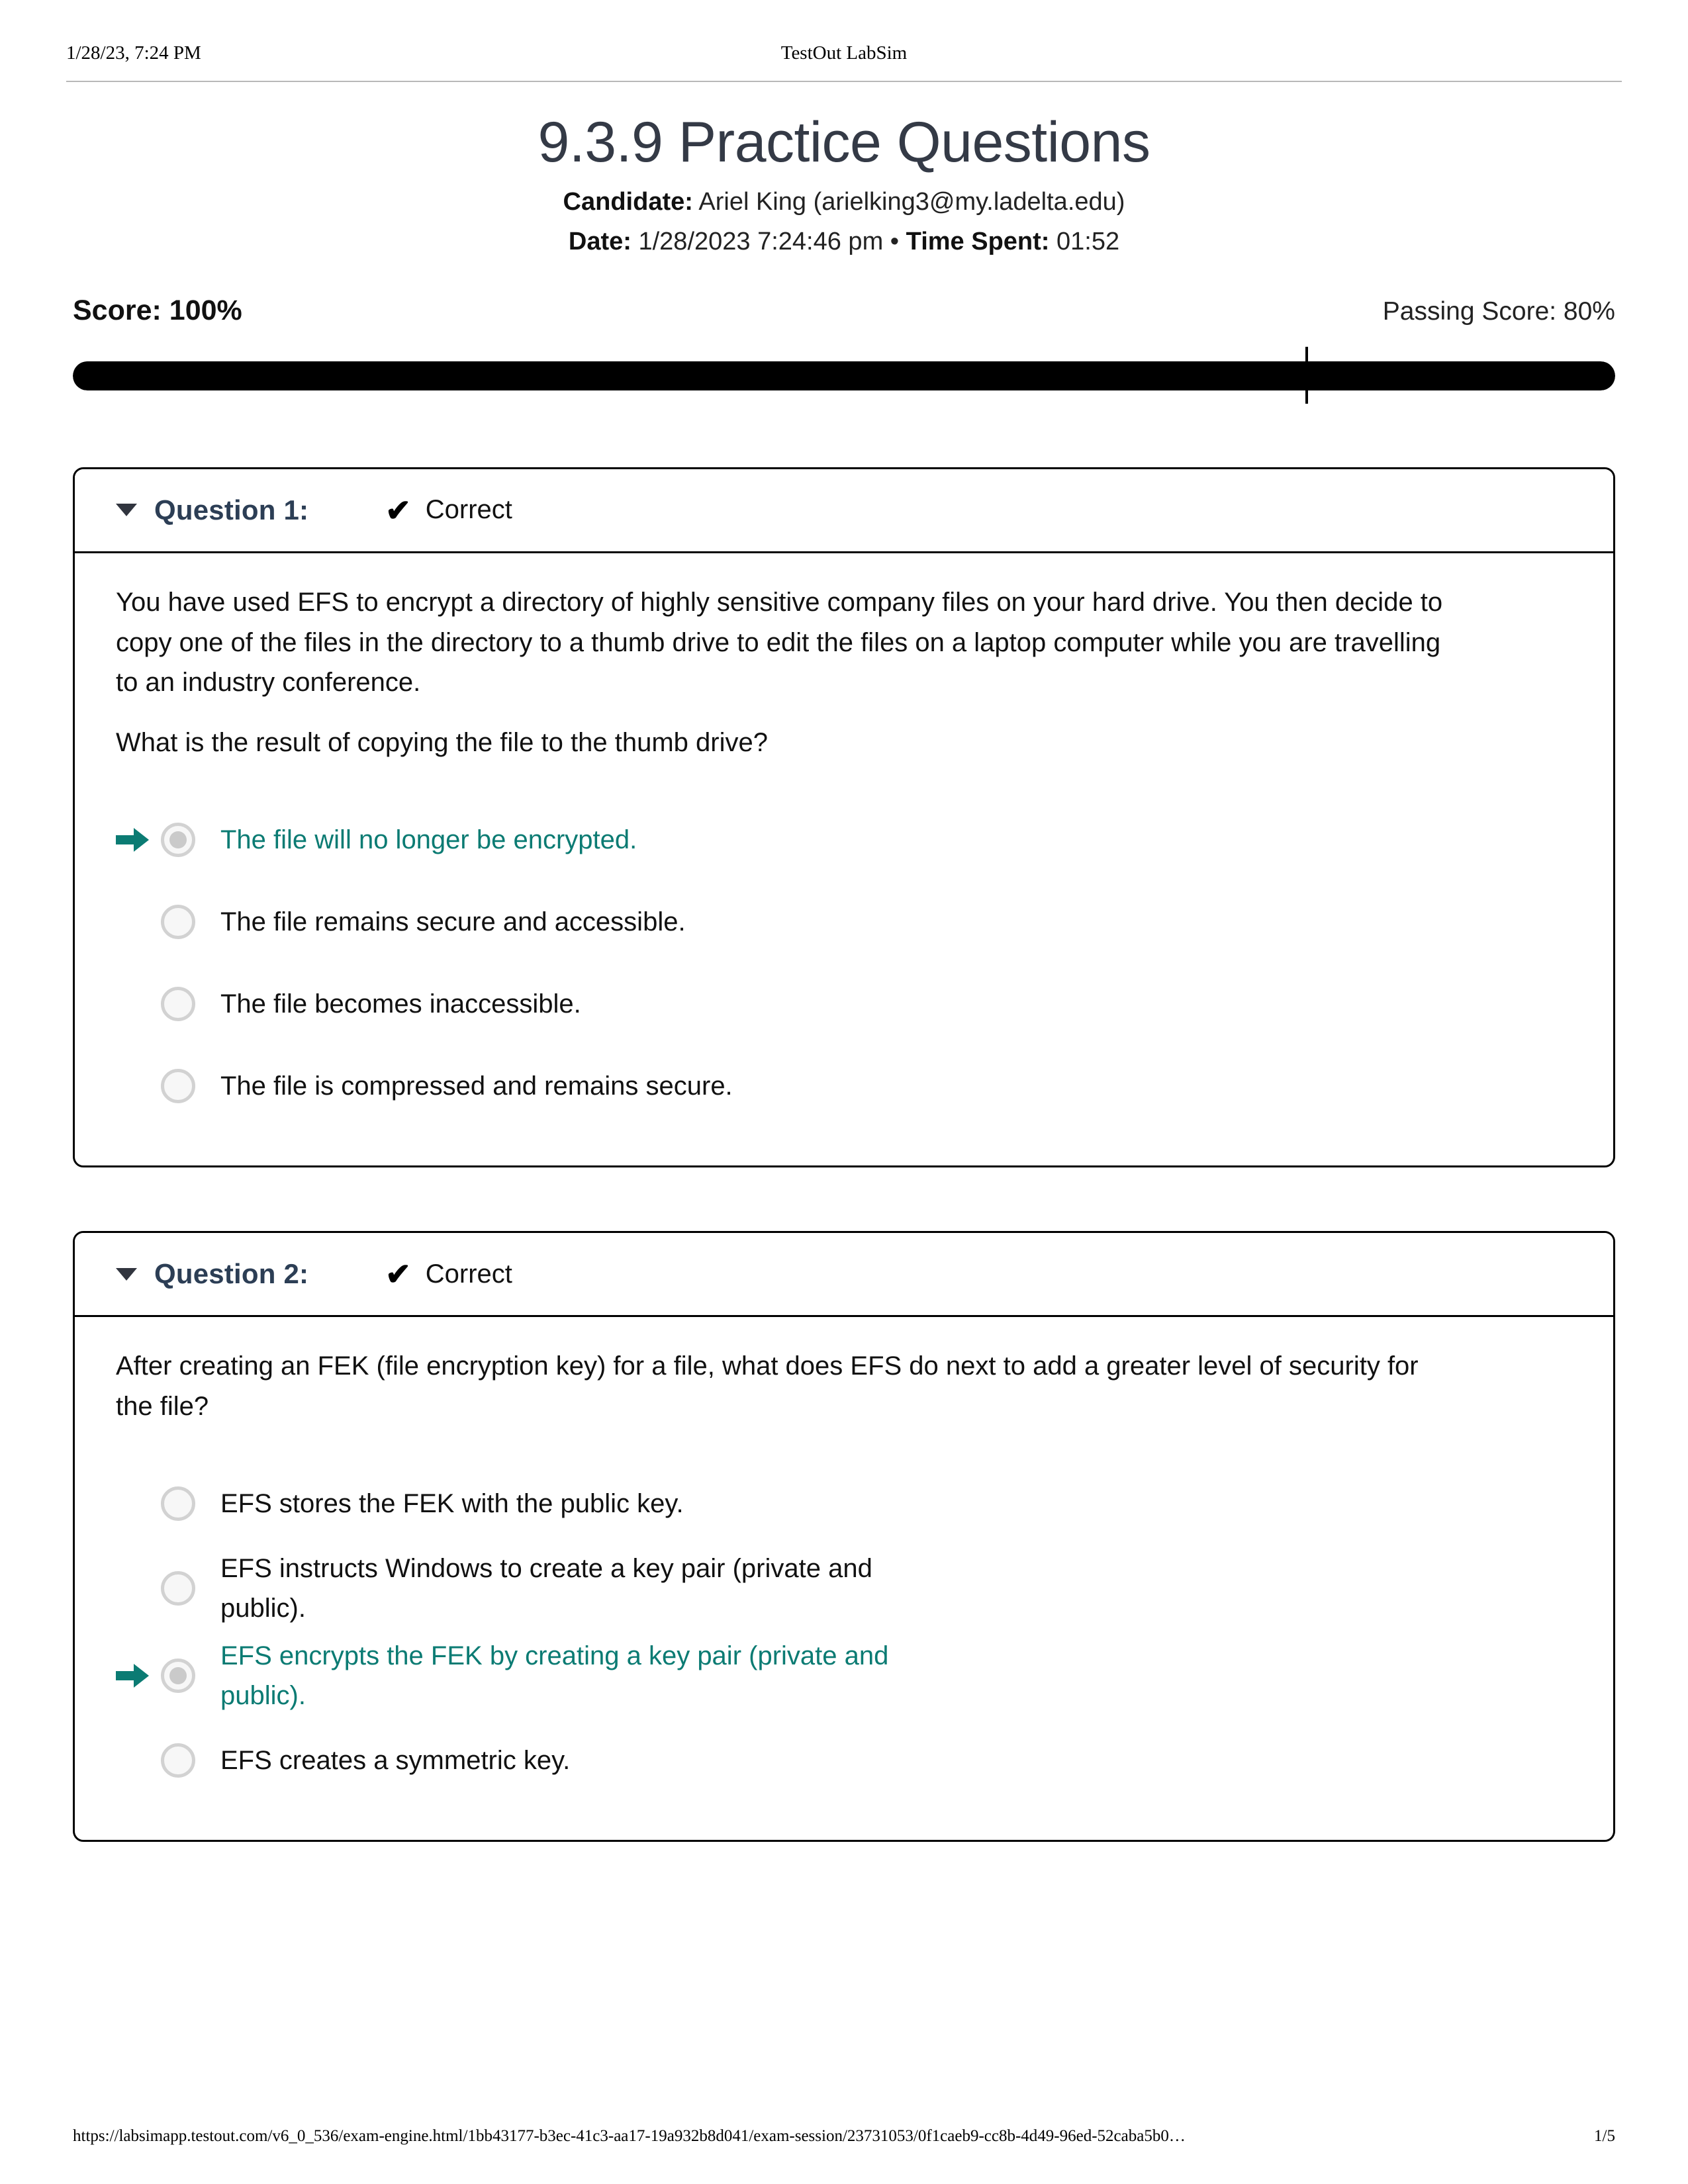 The height and width of the screenshot is (2184, 1688). I want to click on date-label: Date:, so click(600, 241).